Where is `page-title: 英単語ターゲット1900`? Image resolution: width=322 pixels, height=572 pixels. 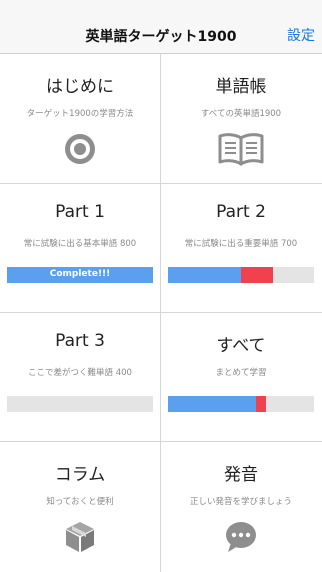 page-title: 英単語ターゲット1900 is located at coordinates (161, 37).